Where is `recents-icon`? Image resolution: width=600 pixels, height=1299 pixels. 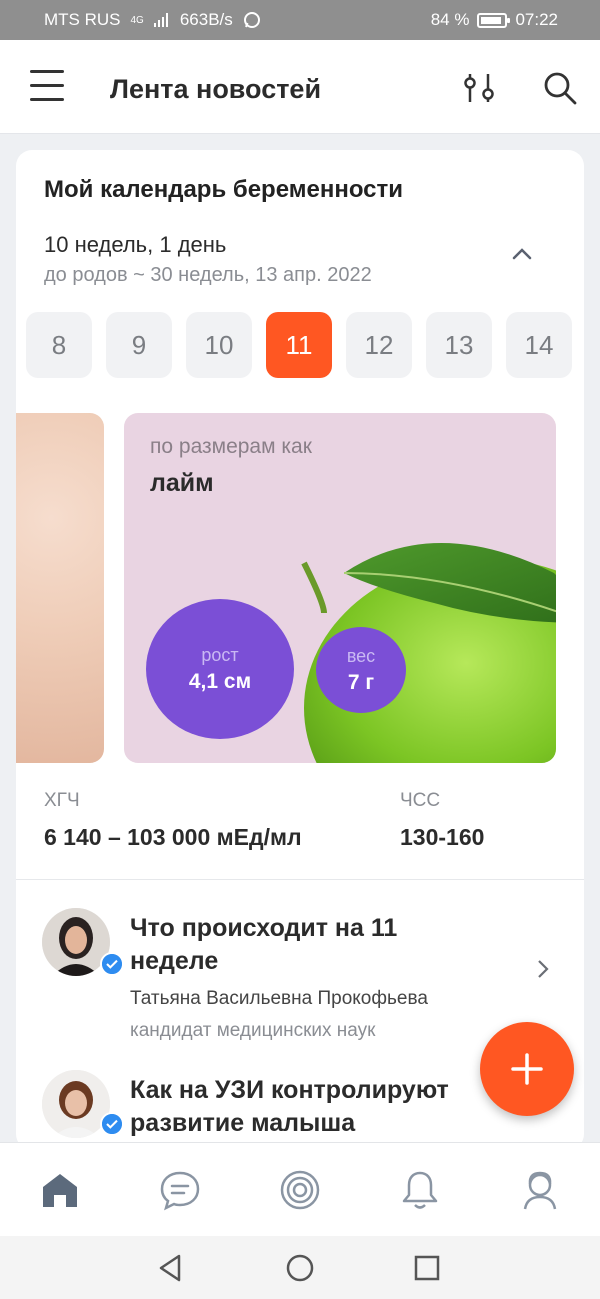 recents-icon is located at coordinates (427, 1268).